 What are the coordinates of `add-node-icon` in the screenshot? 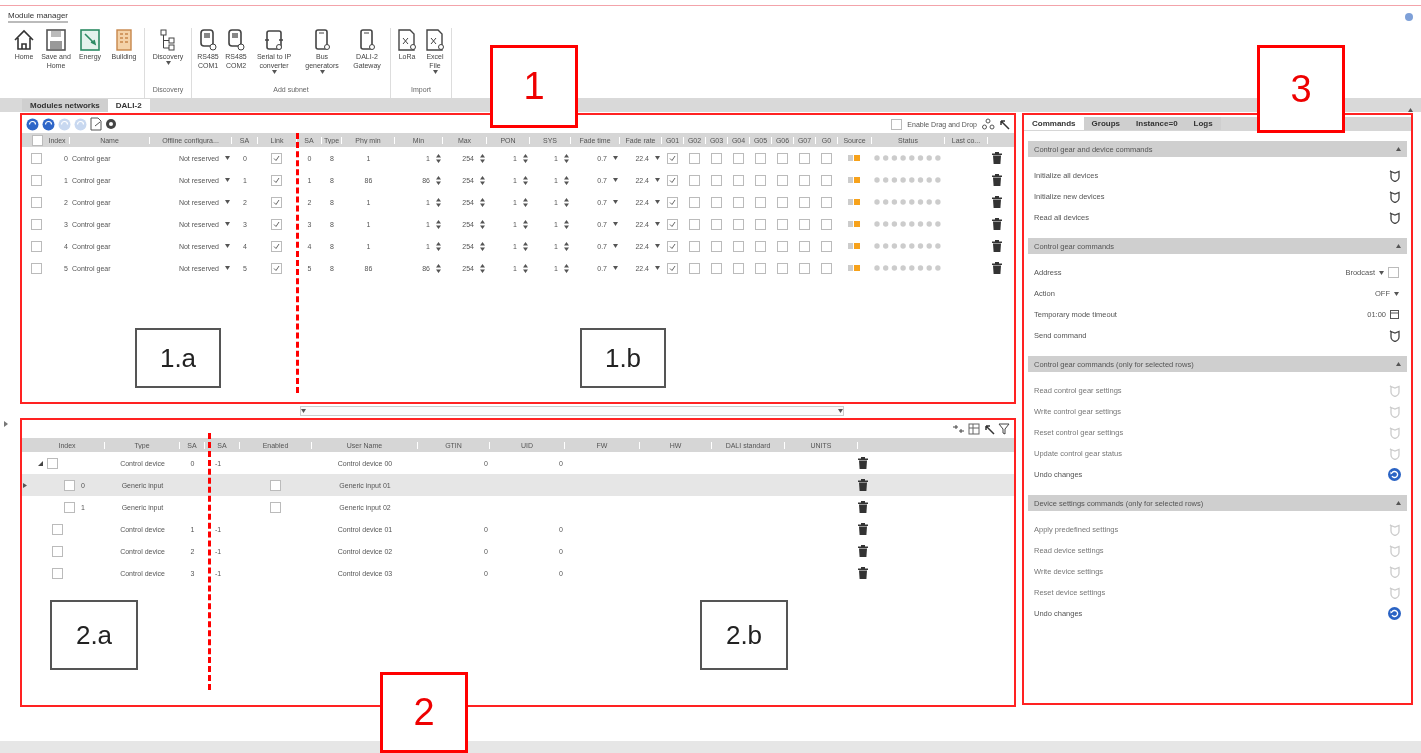 It's located at (958, 429).